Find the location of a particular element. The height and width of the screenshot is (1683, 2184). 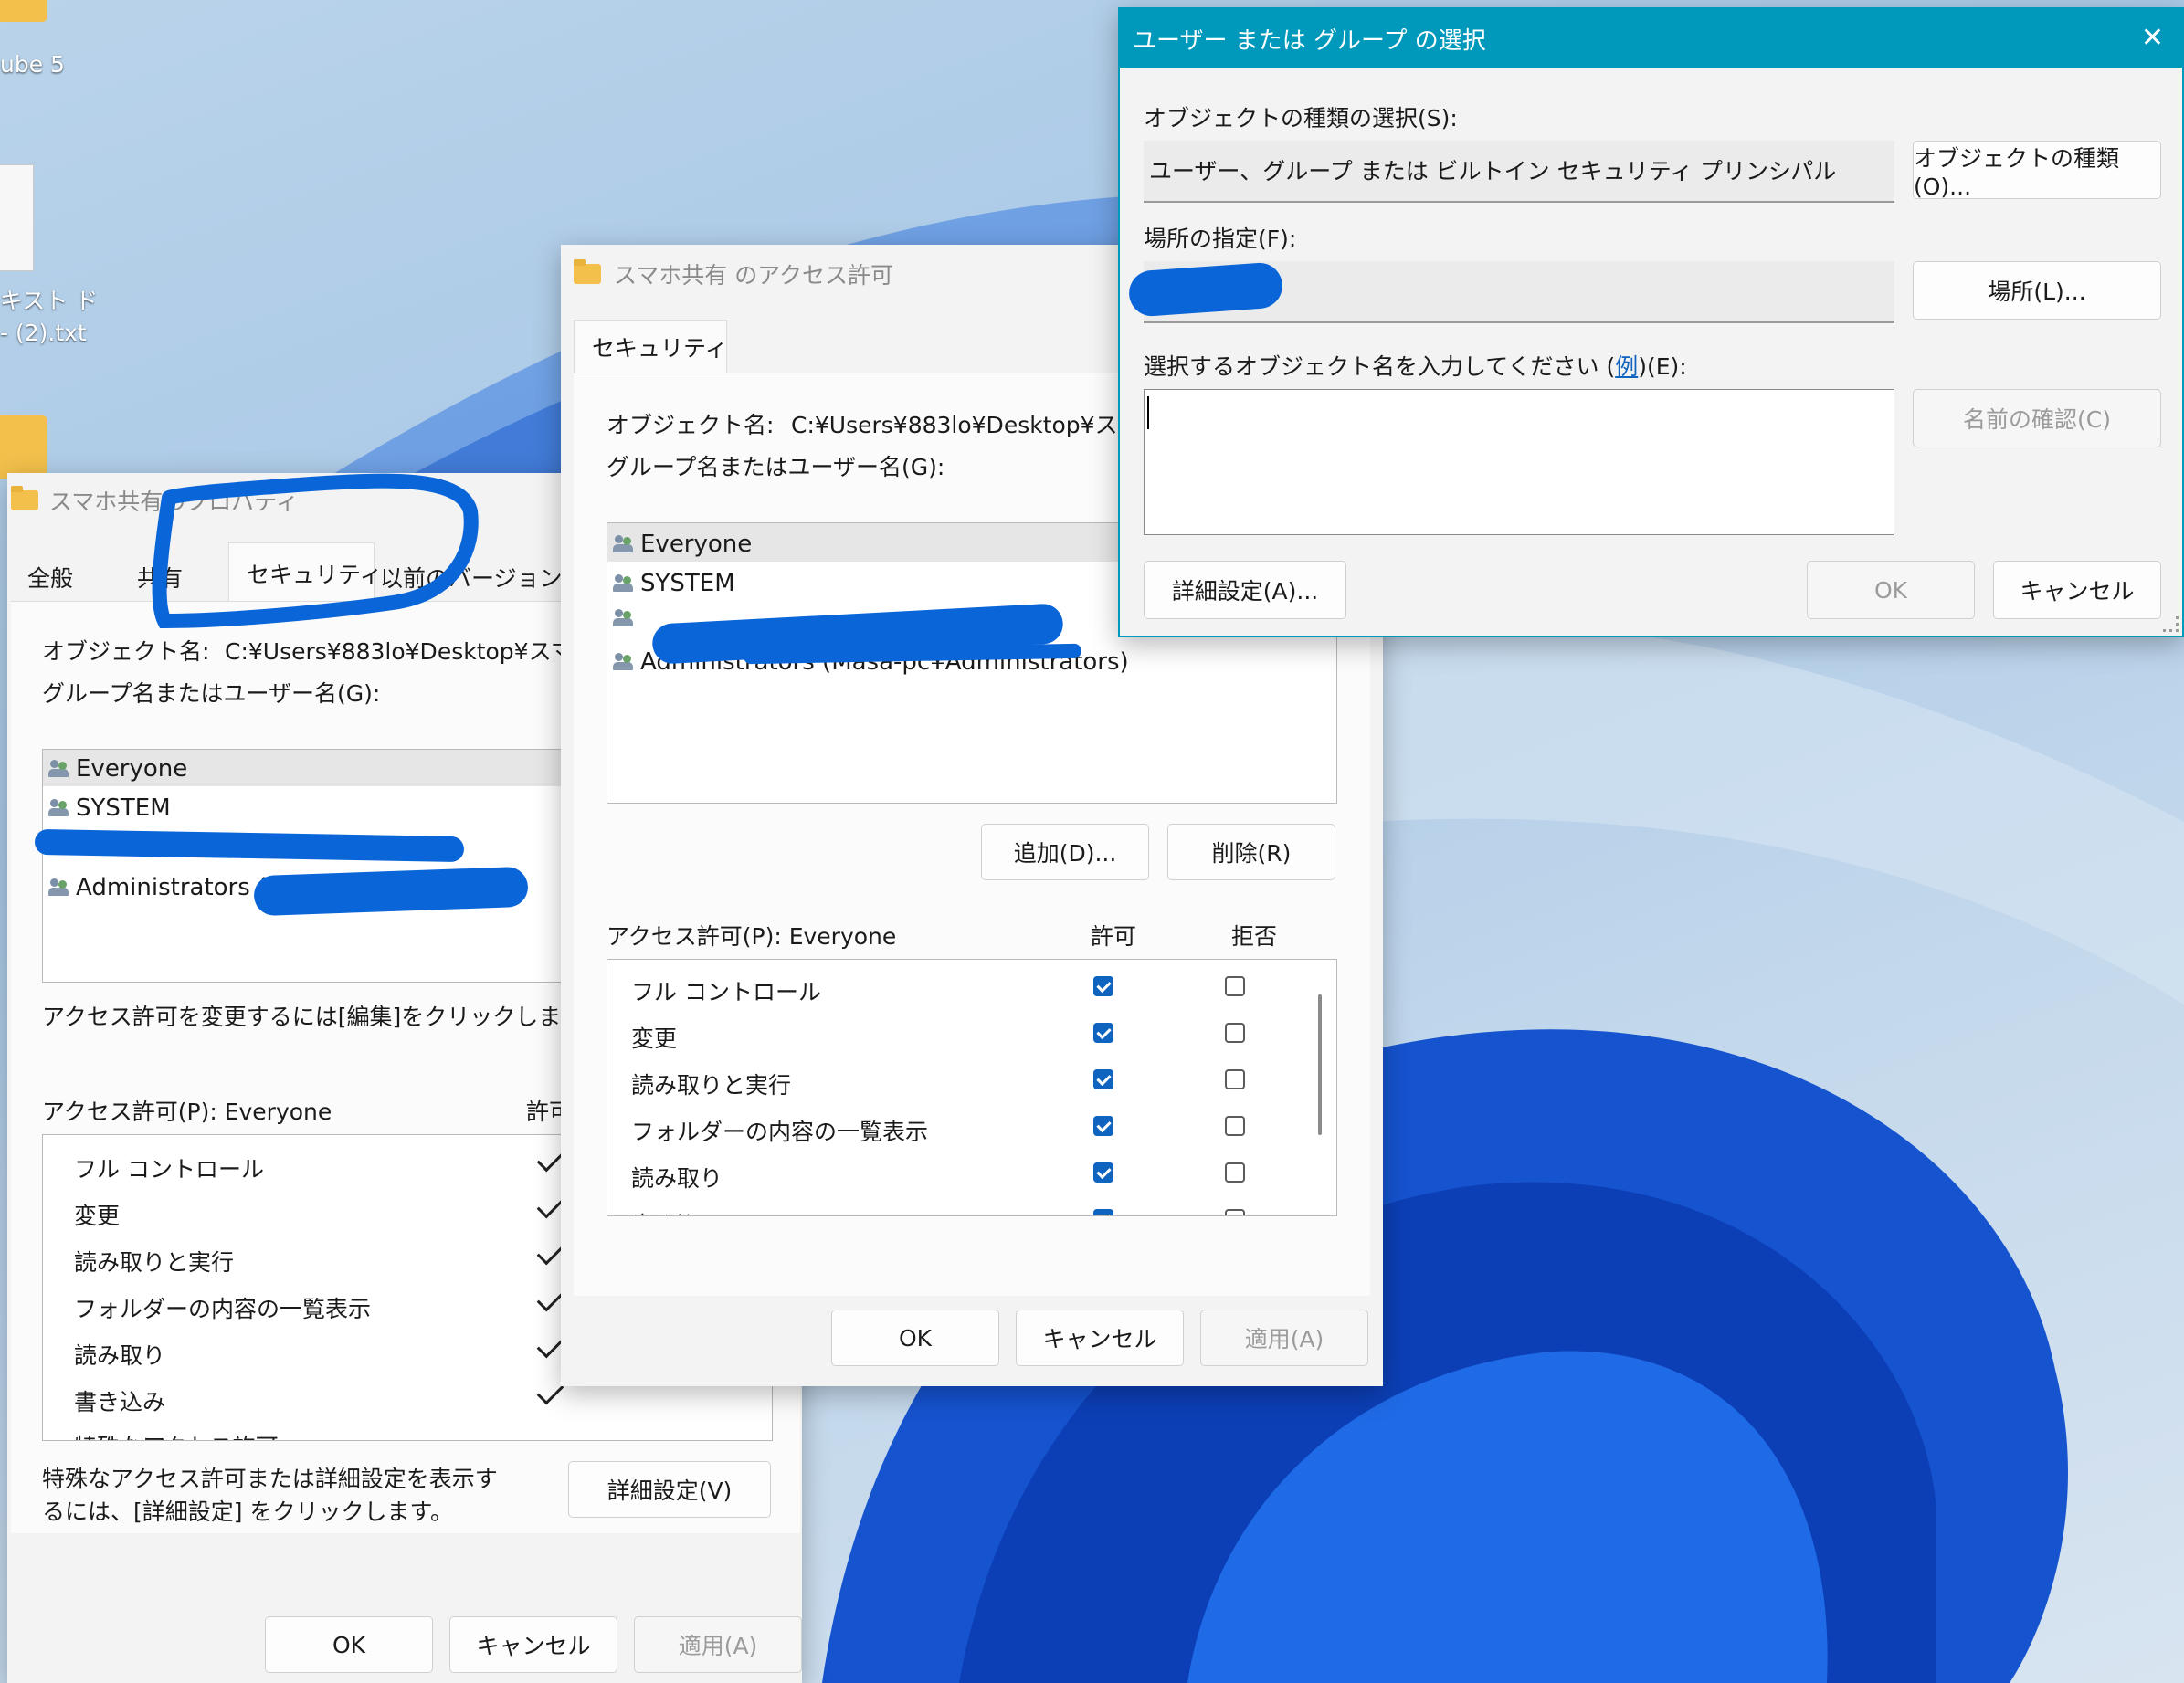

title-bar: ユーザー または グループ の選択 ✕ is located at coordinates (1651, 38).